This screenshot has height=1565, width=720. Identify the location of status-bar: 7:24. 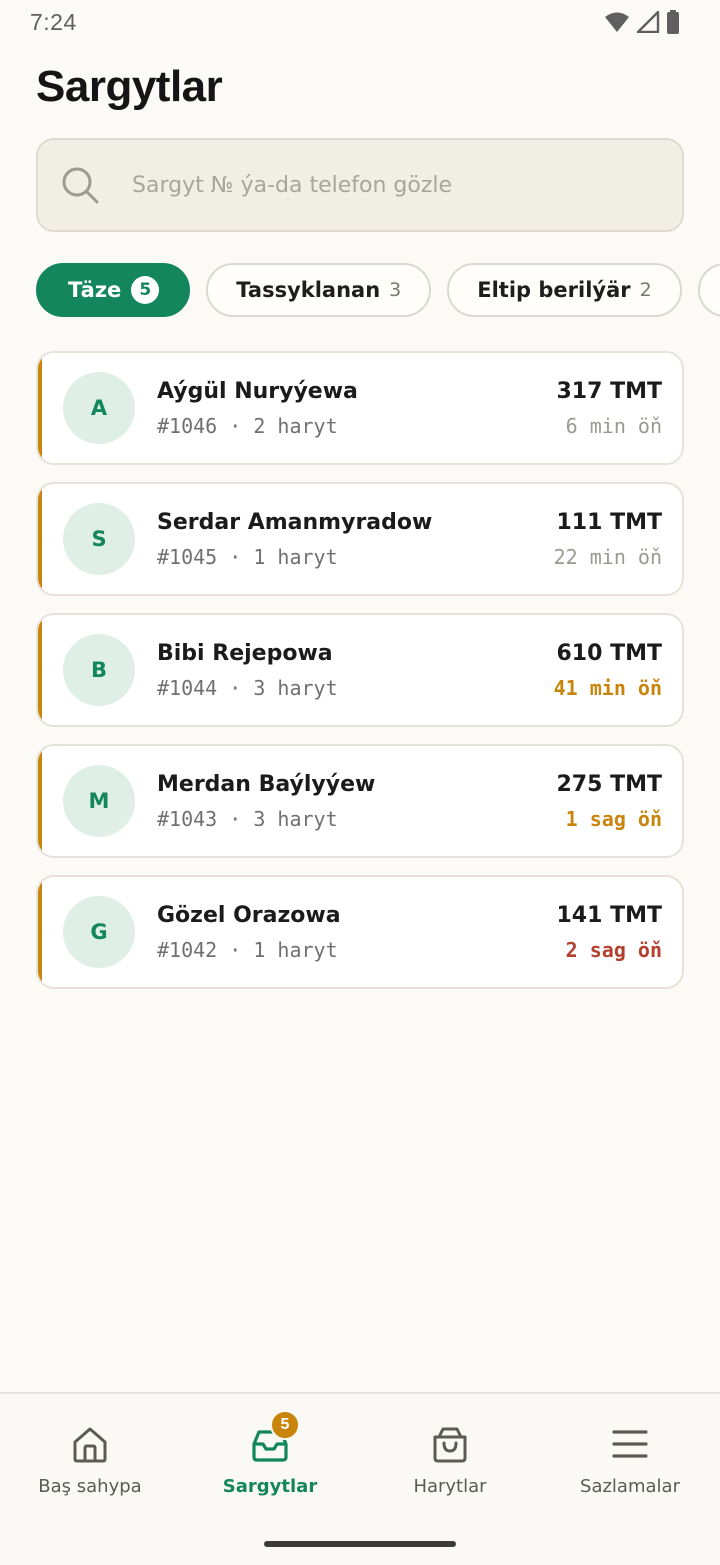
(360, 22).